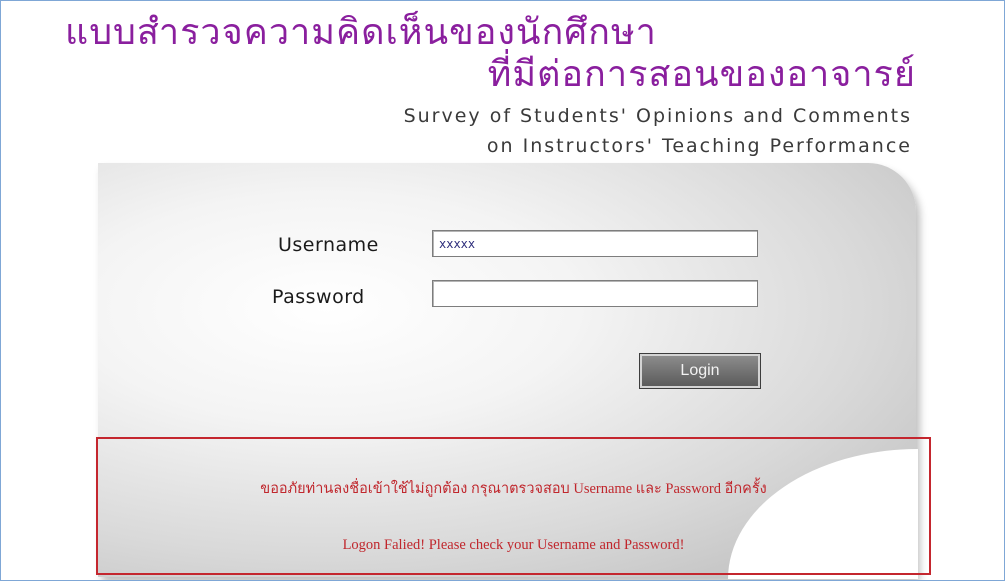  I want to click on password-label: Password, so click(318, 297).